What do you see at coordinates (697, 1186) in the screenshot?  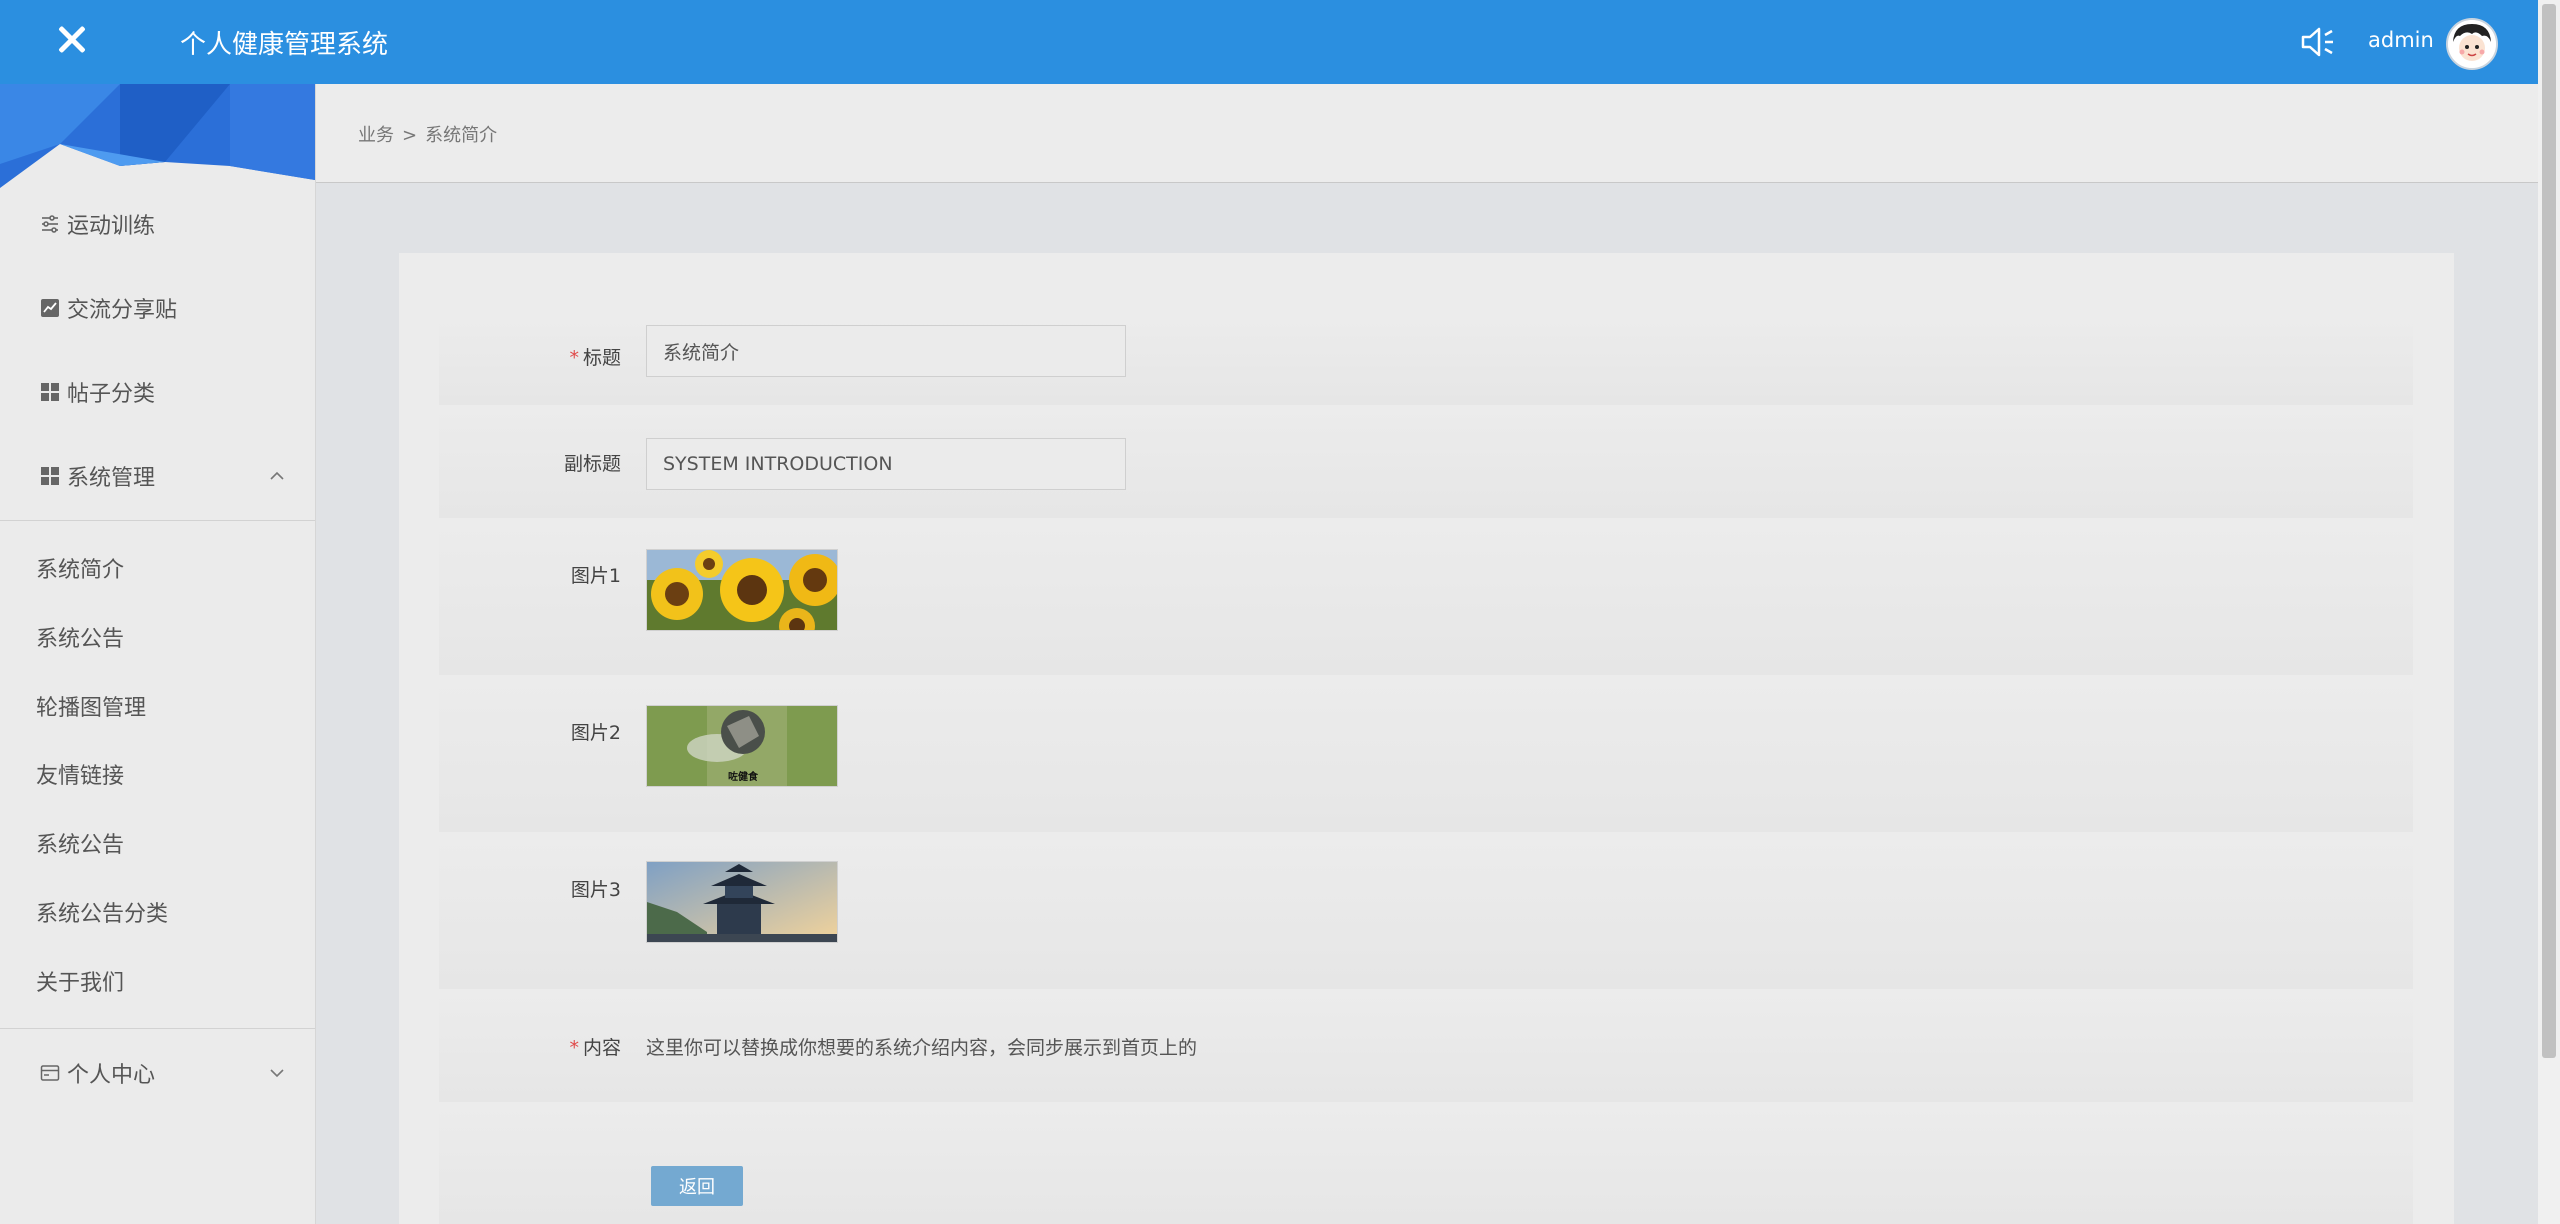 I see `back-button: 返回` at bounding box center [697, 1186].